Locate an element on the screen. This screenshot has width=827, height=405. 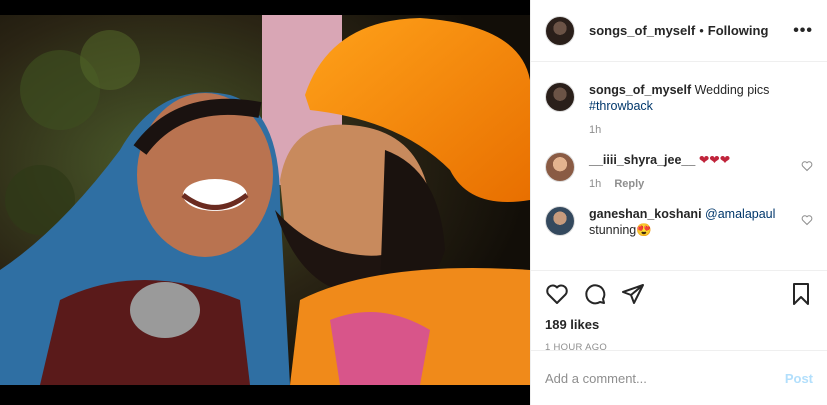
header-username: songs_of_myself is located at coordinates (642, 30).